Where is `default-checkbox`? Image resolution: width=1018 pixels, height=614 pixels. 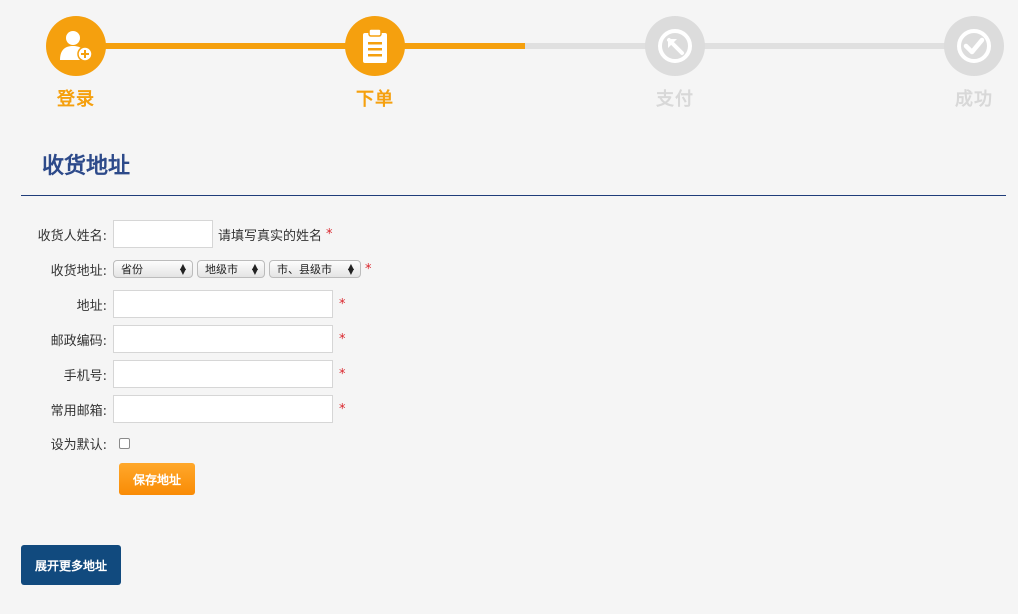 default-checkbox is located at coordinates (124, 443).